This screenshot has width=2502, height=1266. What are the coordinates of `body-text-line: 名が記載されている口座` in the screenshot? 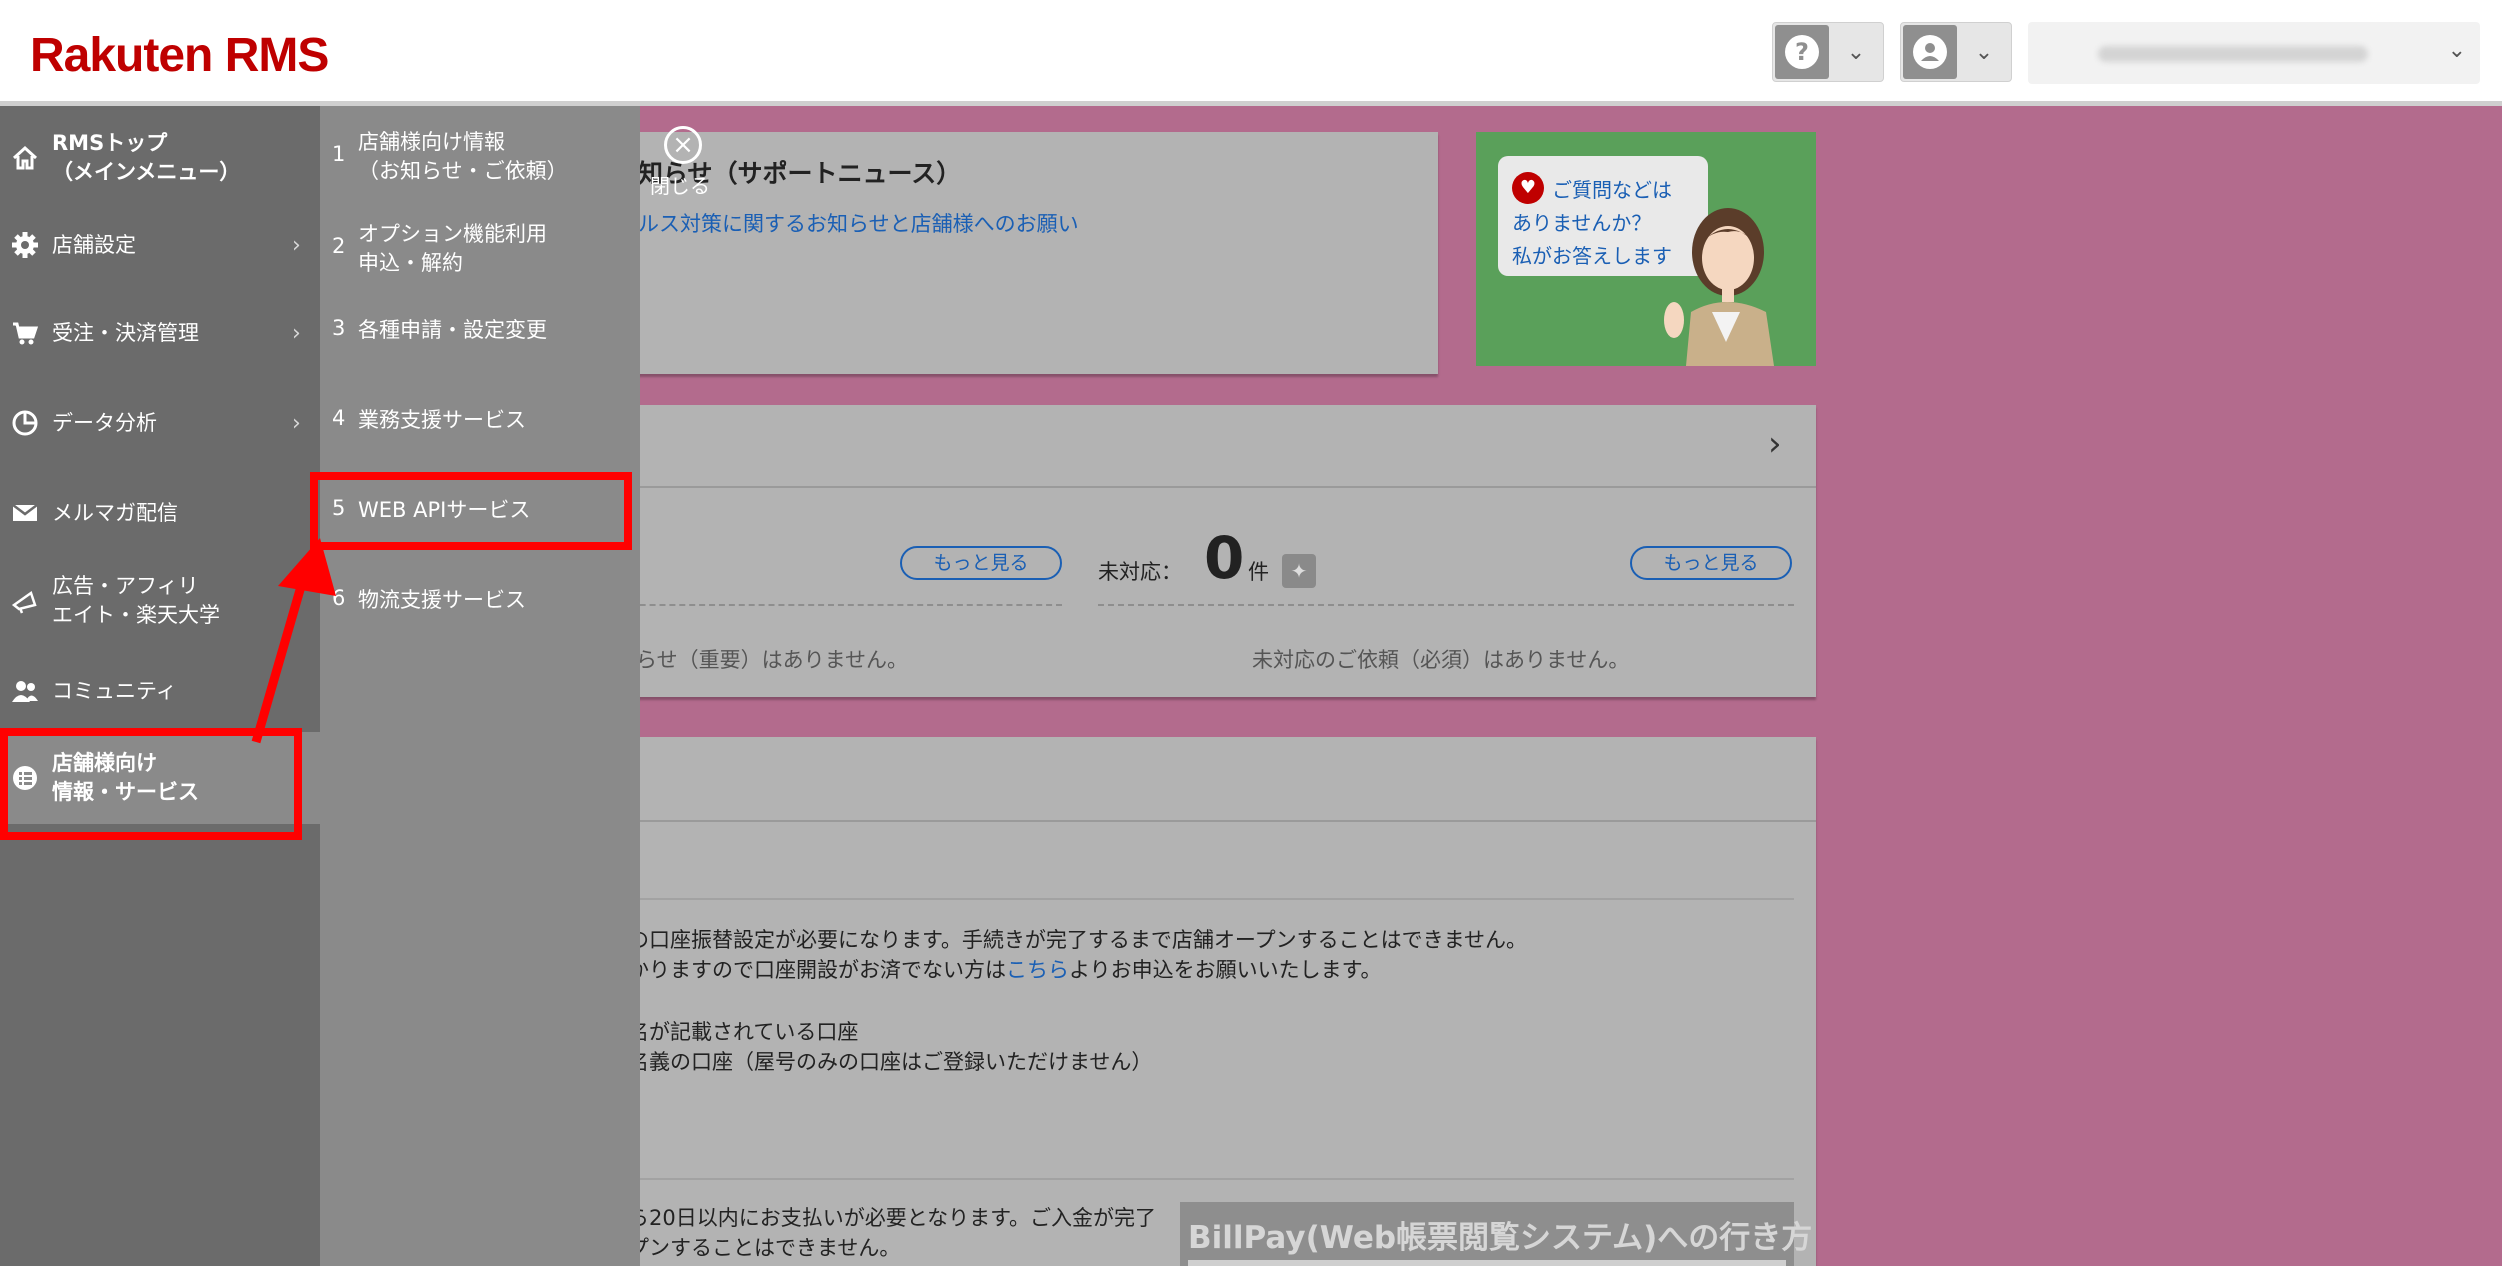 It's located at (743, 1032).